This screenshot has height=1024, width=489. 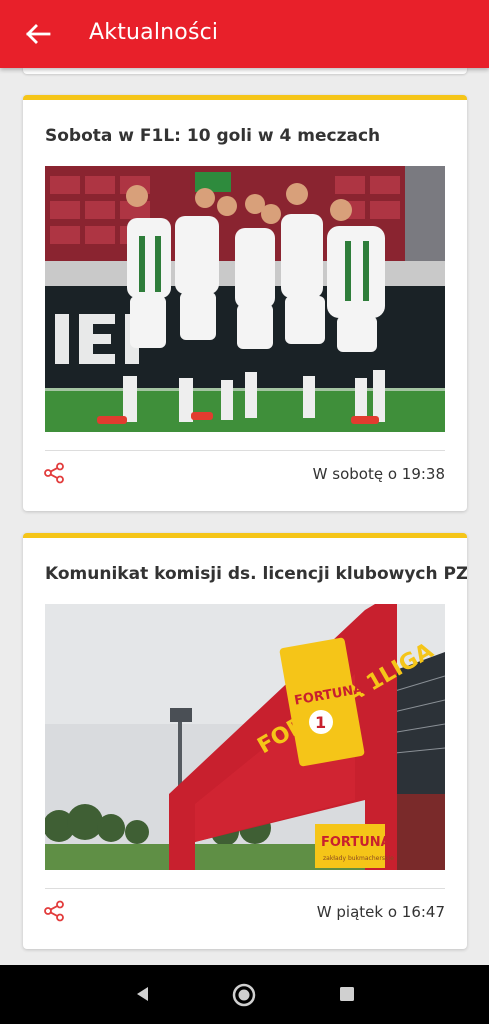 What do you see at coordinates (154, 32) in the screenshot?
I see `page-title: Aktualności` at bounding box center [154, 32].